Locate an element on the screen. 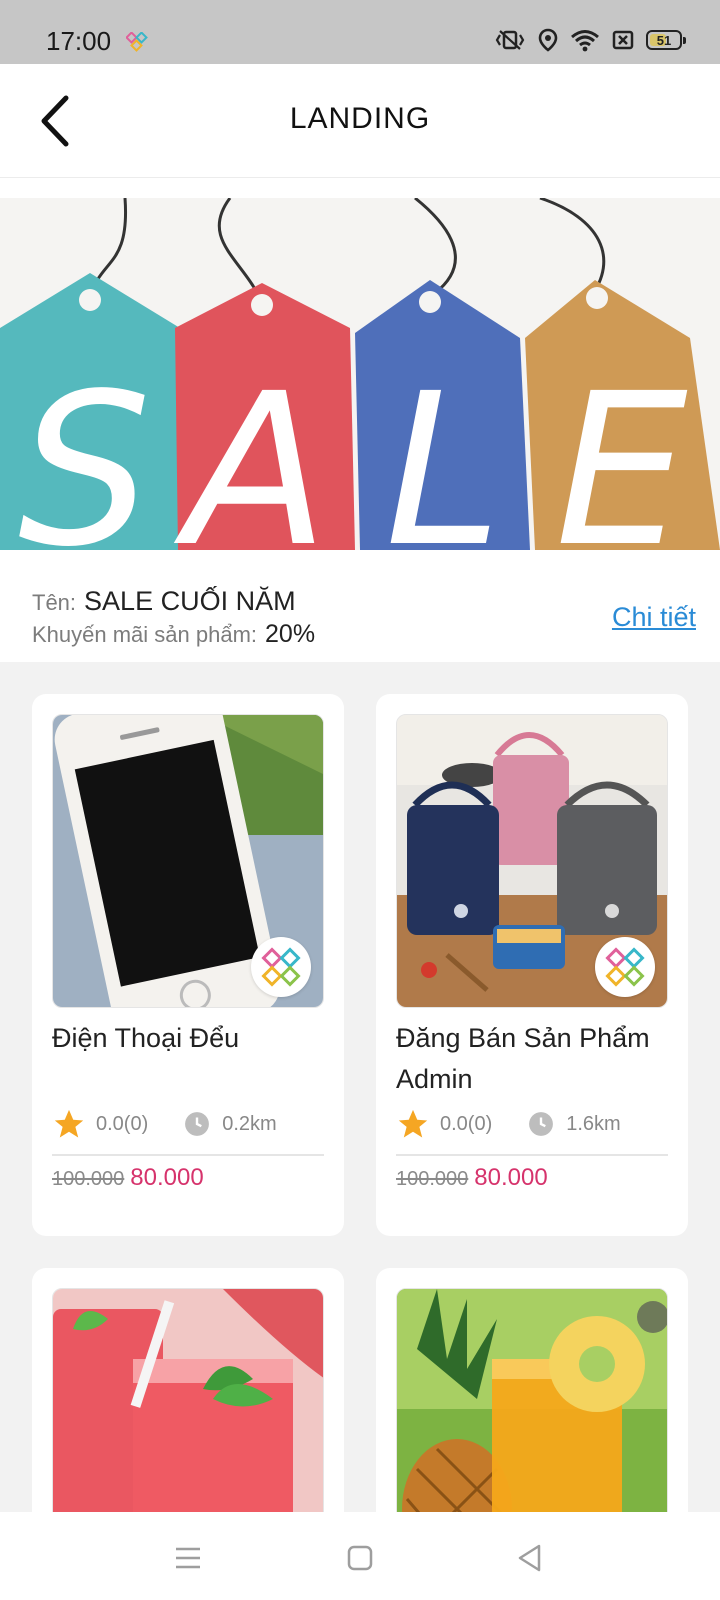  product-distance: 0.2km is located at coordinates (249, 1123).